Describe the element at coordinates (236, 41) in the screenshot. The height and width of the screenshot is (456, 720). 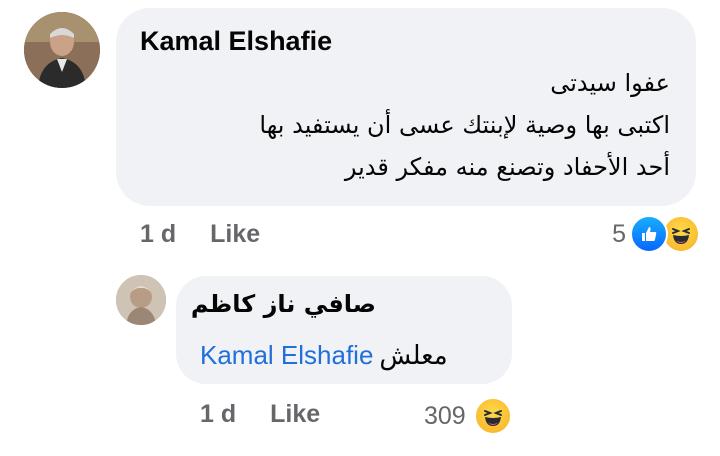
I see `comment-author: Kamal Elshafie` at that location.